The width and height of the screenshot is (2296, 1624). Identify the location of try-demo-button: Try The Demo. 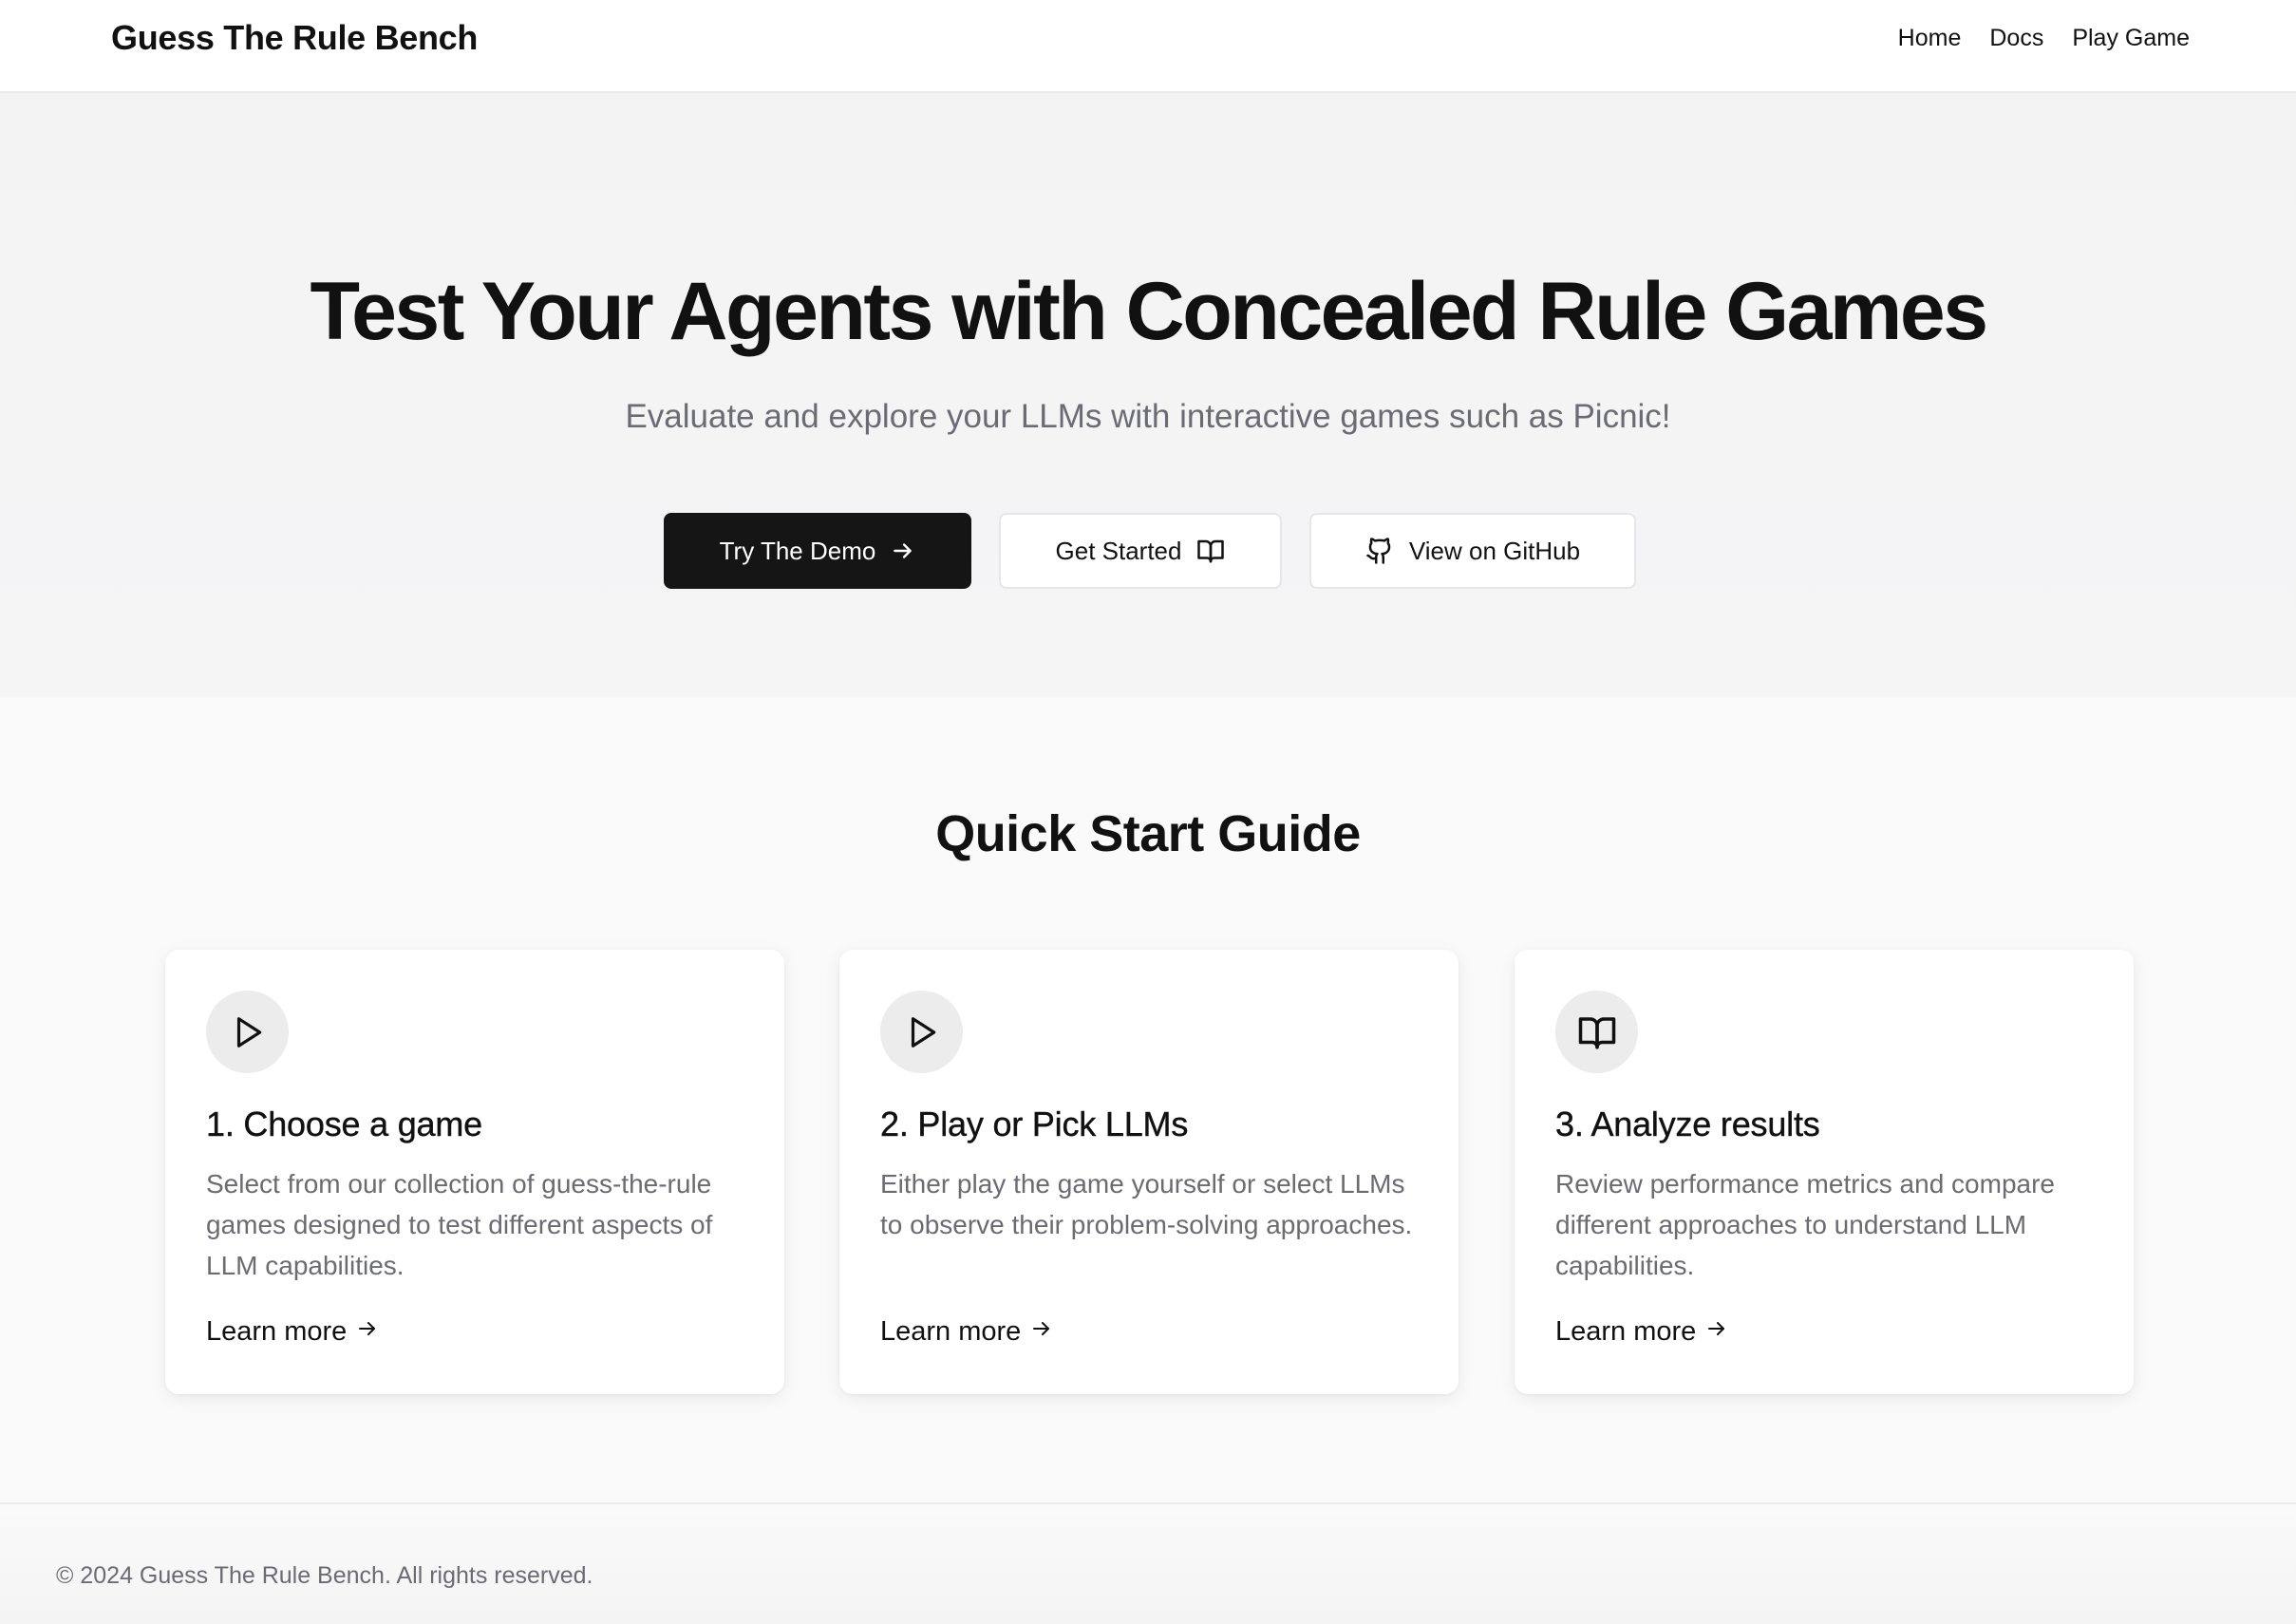
(817, 551).